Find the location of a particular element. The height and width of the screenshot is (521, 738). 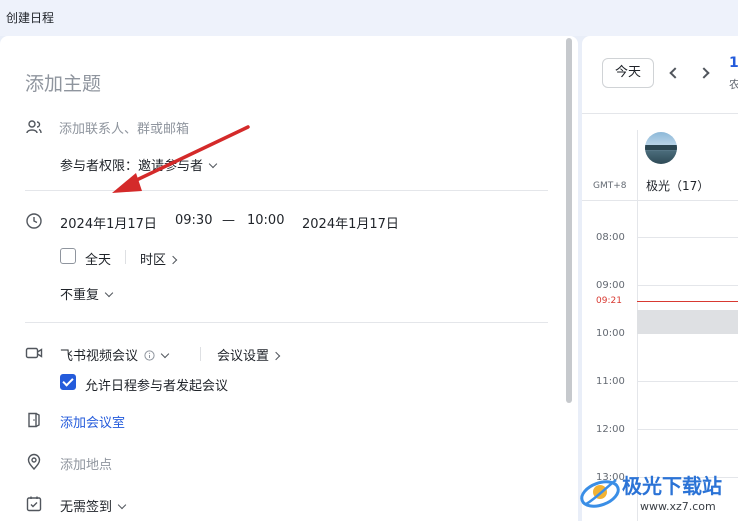

timezone-label: 时区 is located at coordinates (153, 260).